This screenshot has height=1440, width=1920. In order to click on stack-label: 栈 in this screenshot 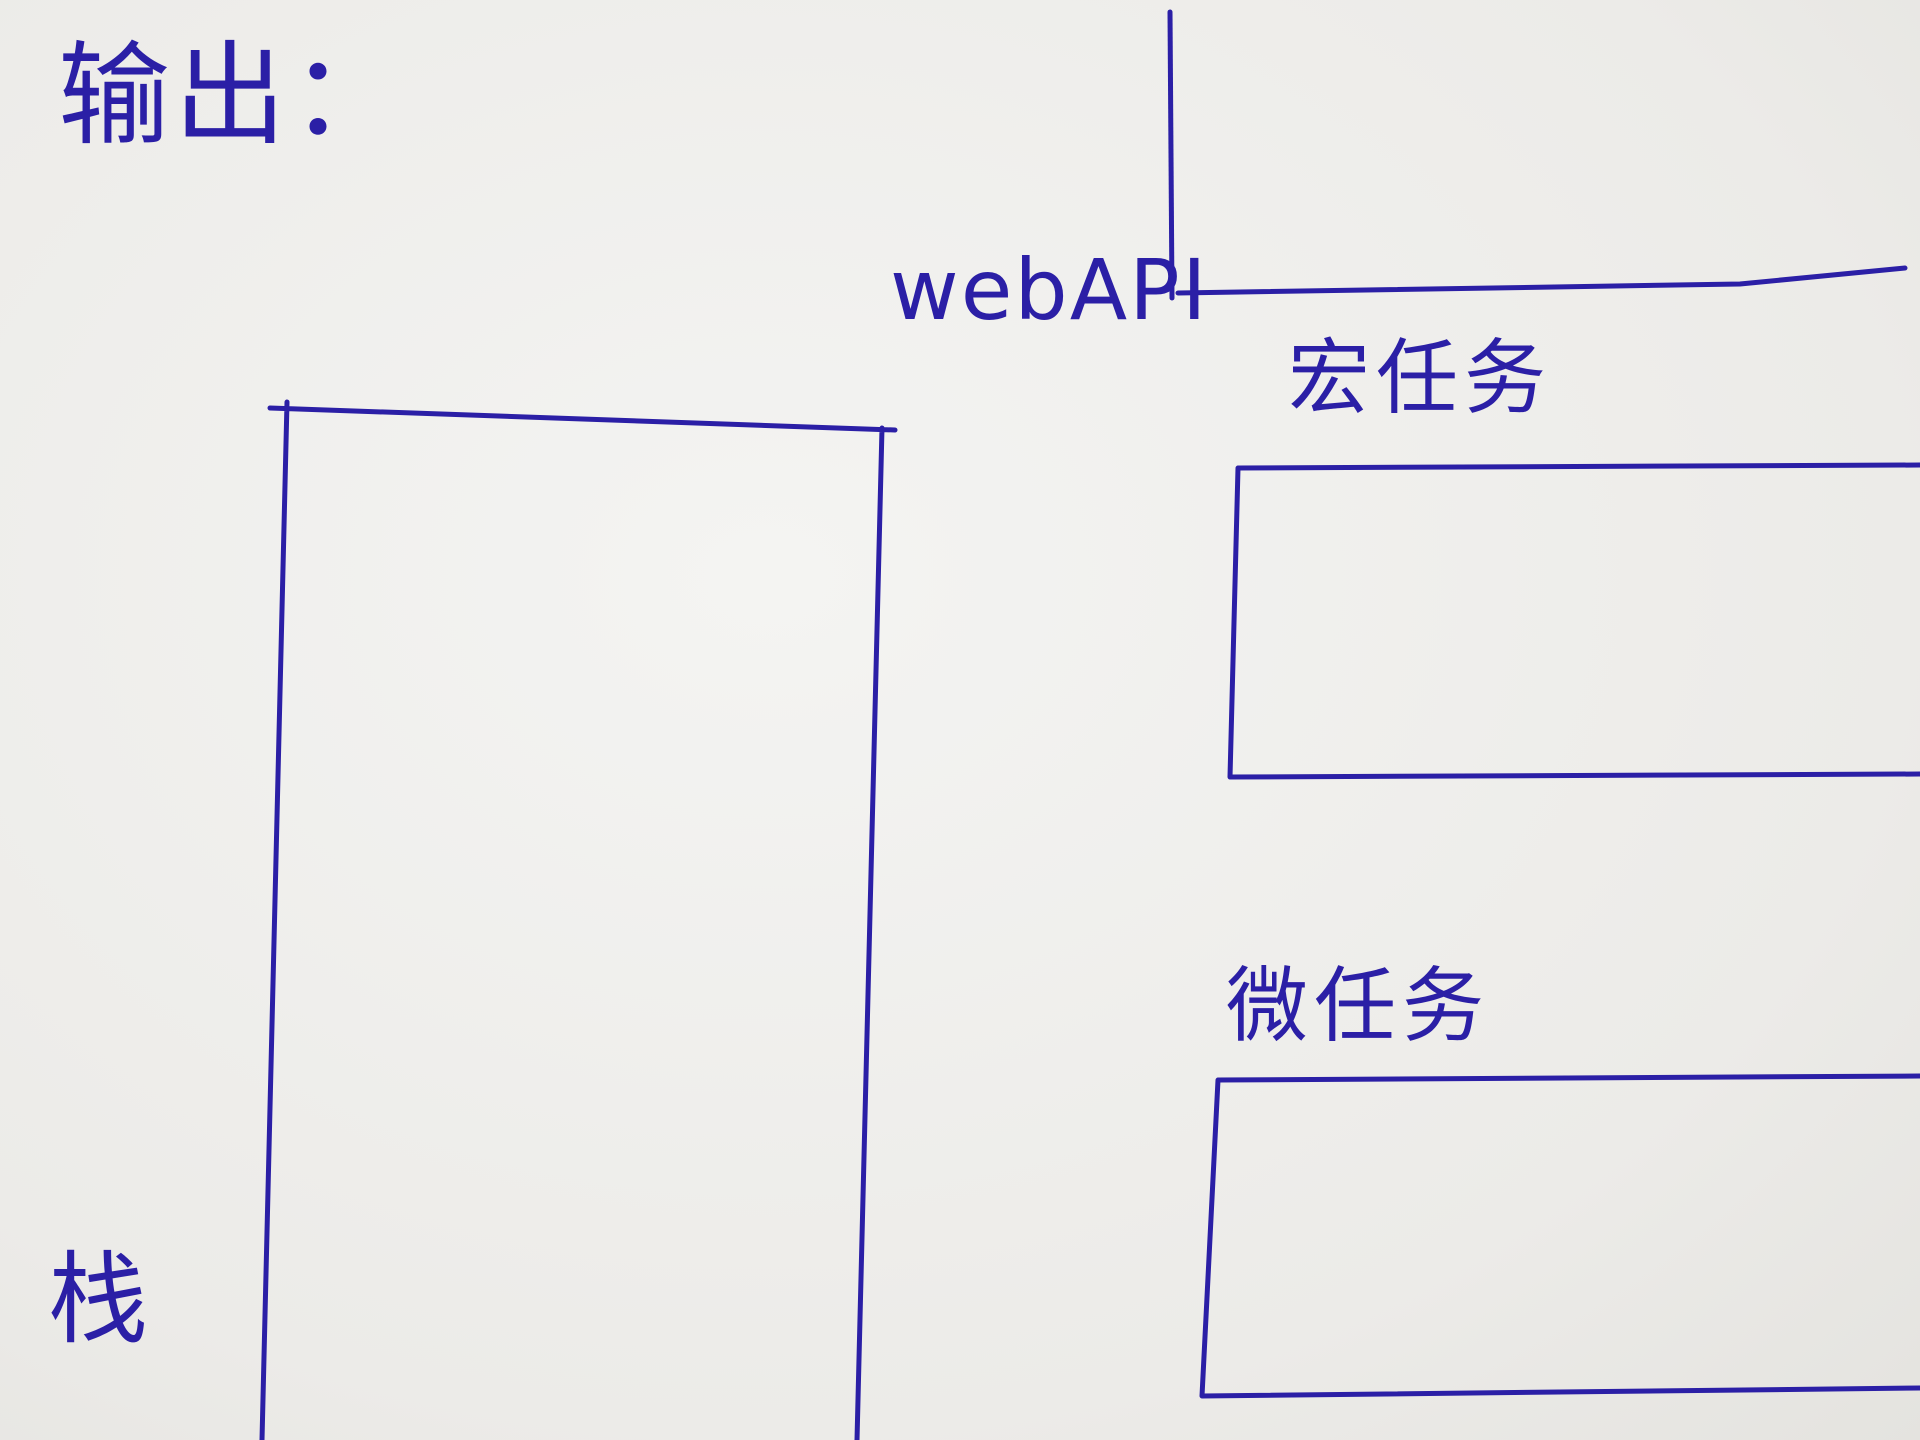, I will do `click(98, 1299)`.